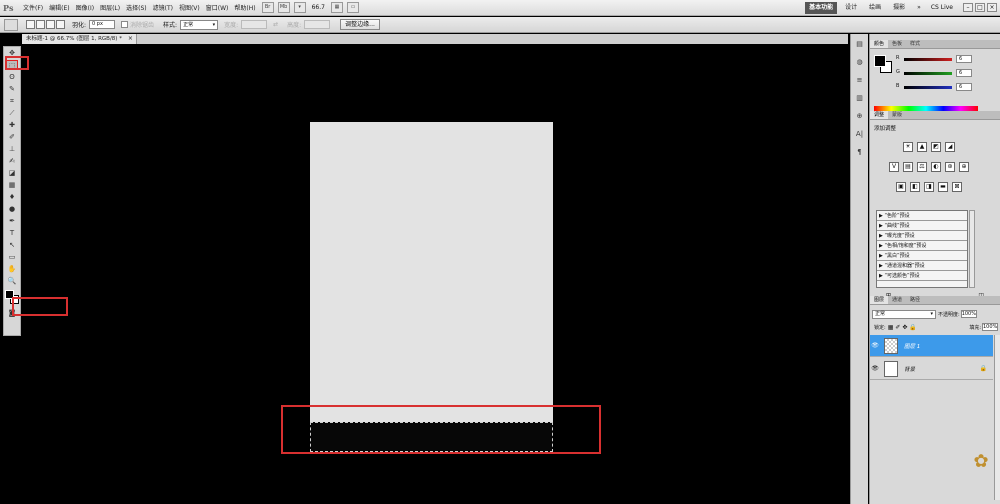  What do you see at coordinates (12, 161) in the screenshot?
I see `history-brush-icon: ✍` at bounding box center [12, 161].